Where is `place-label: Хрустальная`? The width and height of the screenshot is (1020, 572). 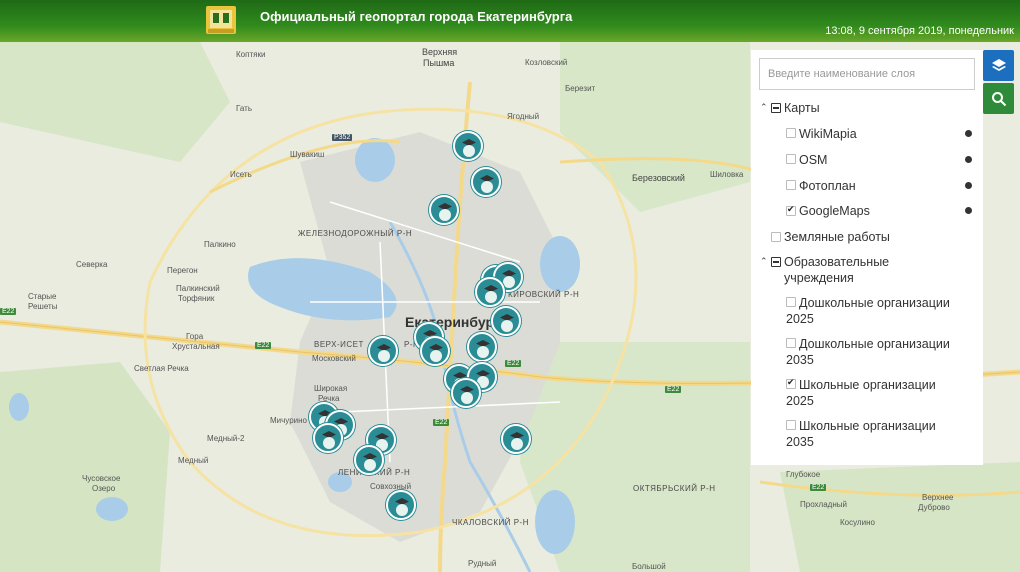 place-label: Хрустальная is located at coordinates (196, 346).